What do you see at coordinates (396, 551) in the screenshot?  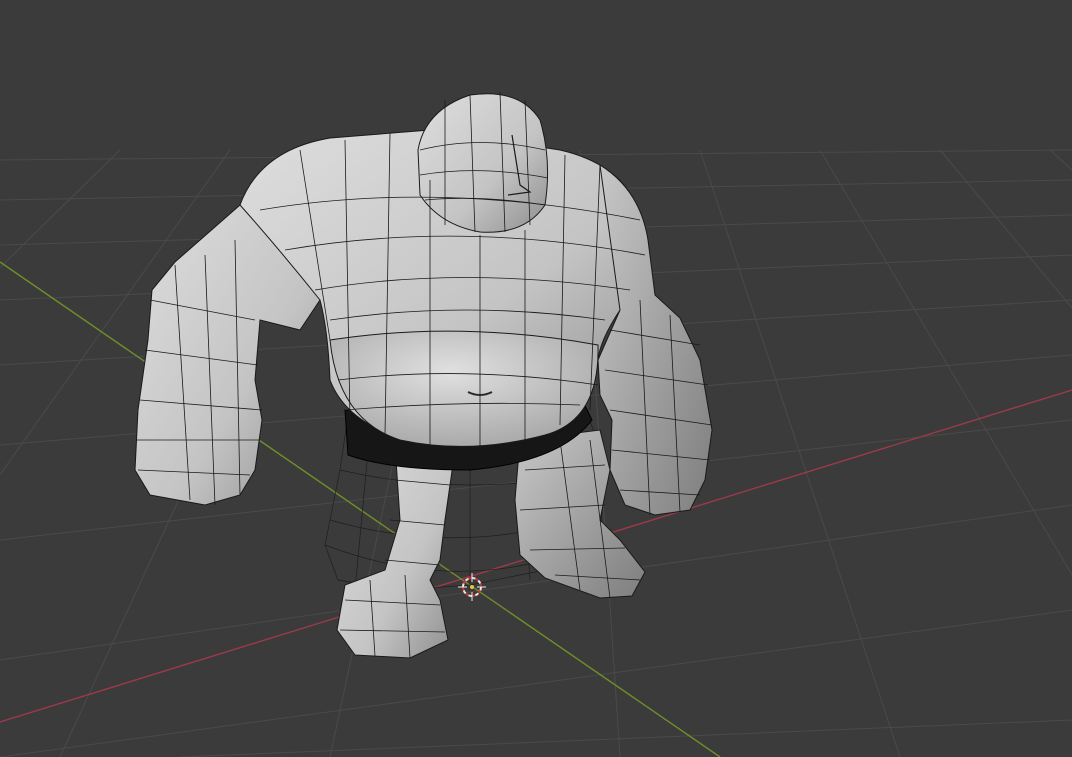 I see `left-leg` at bounding box center [396, 551].